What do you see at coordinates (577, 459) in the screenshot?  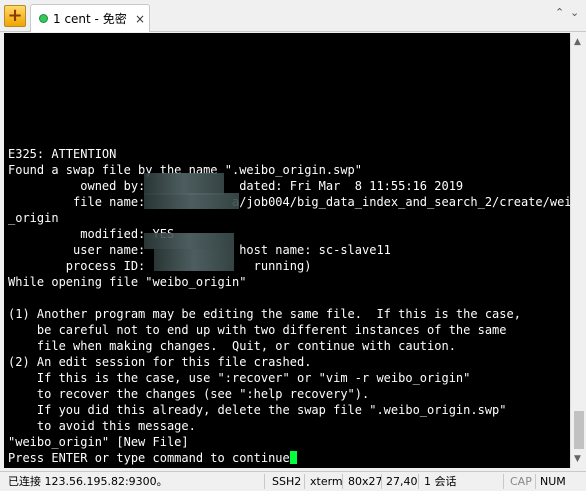 I see `scroll-down-arrow-icon: ▼` at bounding box center [577, 459].